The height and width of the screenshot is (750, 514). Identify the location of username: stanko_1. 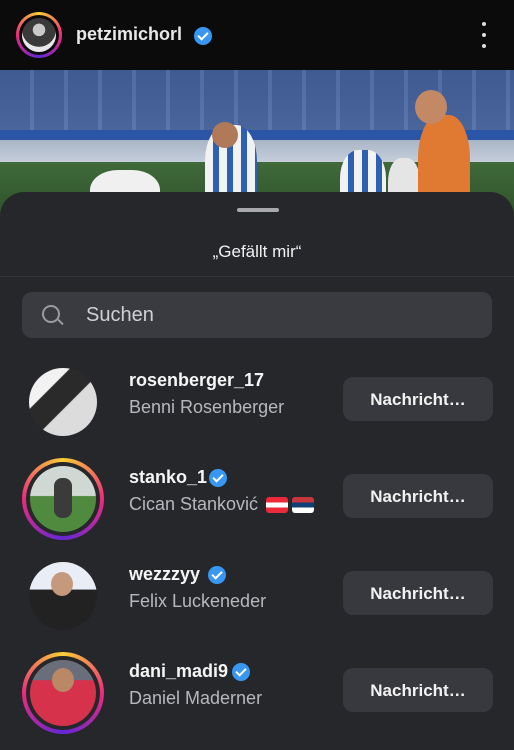
(168, 477).